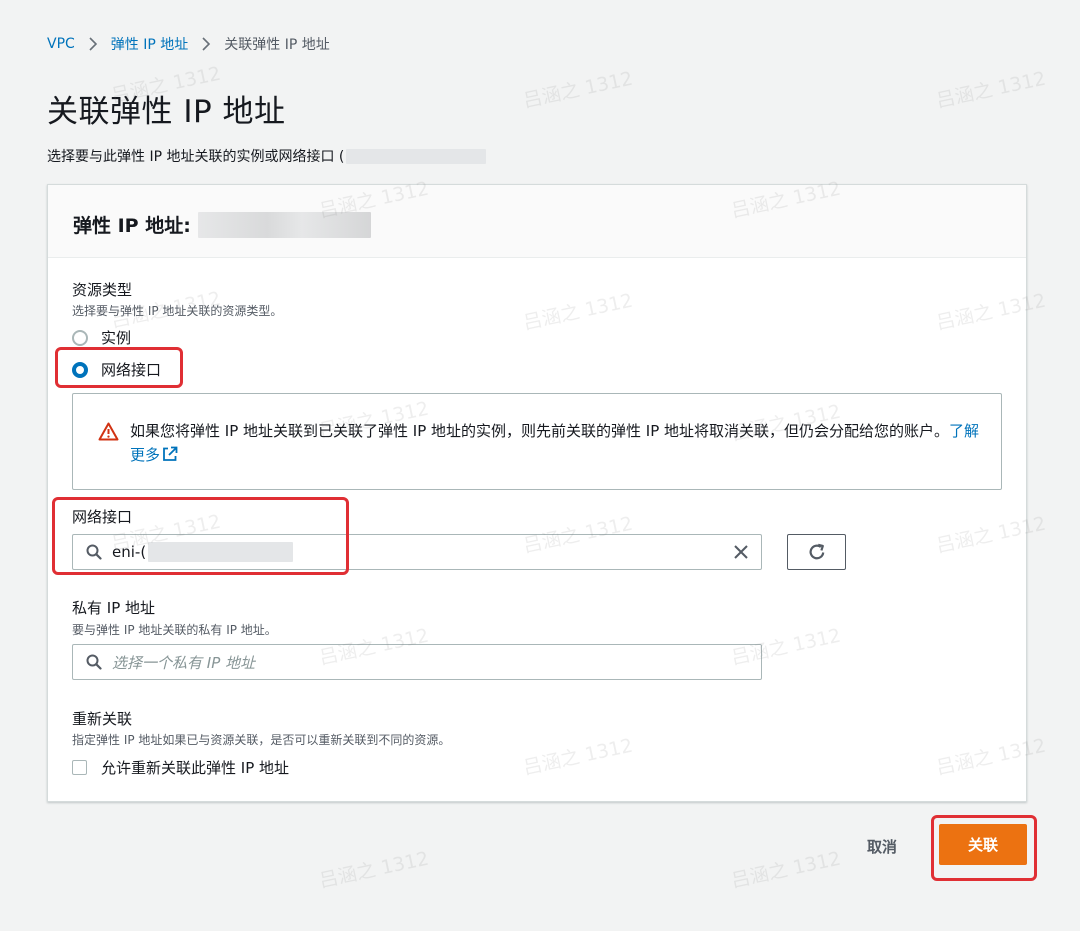  Describe the element at coordinates (80, 337) in the screenshot. I see `radio-instance-control` at that location.